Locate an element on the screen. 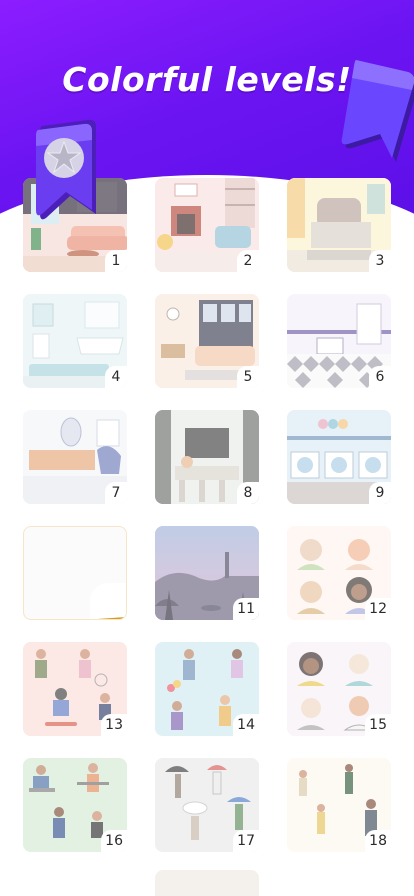  level-number: 2 is located at coordinates (248, 261).